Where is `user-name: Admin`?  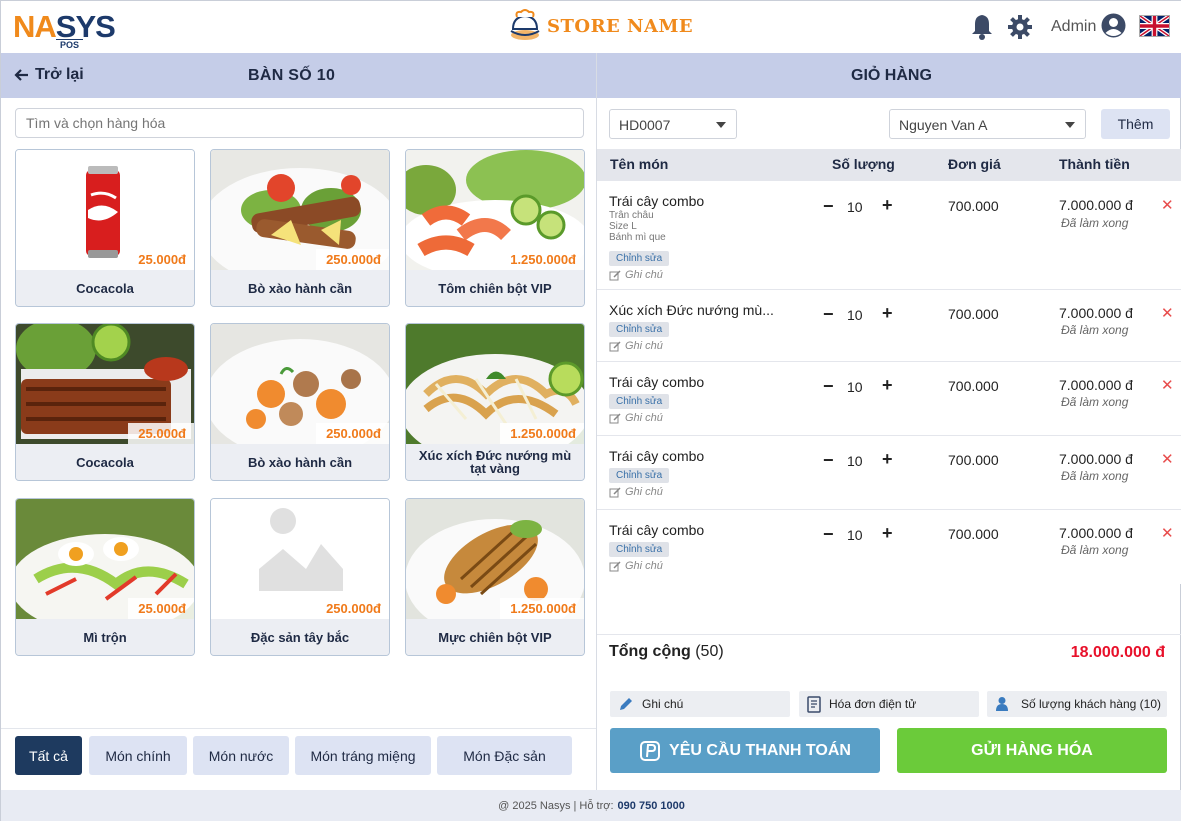 user-name: Admin is located at coordinates (1073, 27).